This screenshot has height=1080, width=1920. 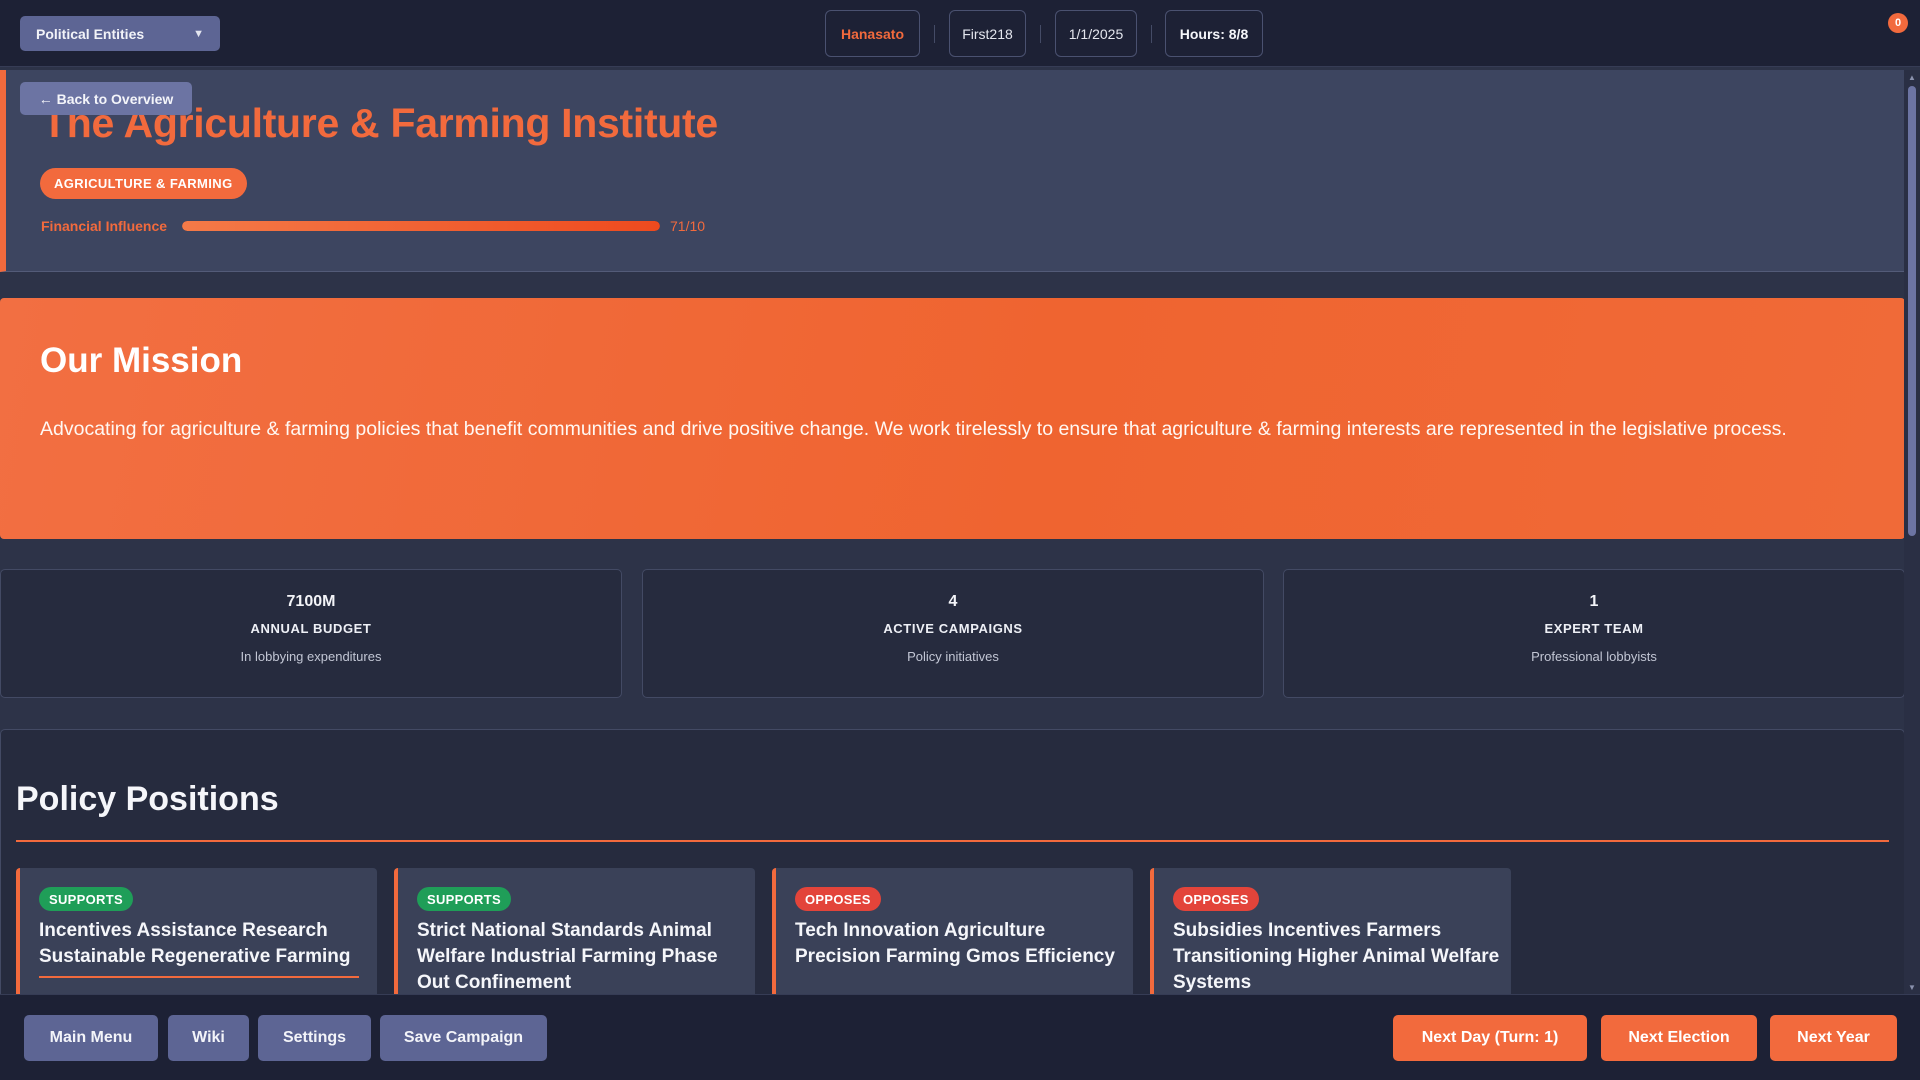 I want to click on vertical-scrollbar: ▲ ▼, so click(x=1912, y=532).